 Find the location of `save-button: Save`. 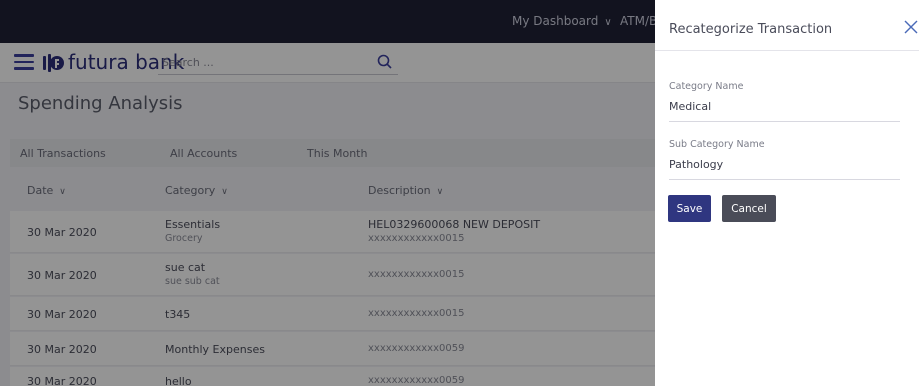

save-button: Save is located at coordinates (689, 208).